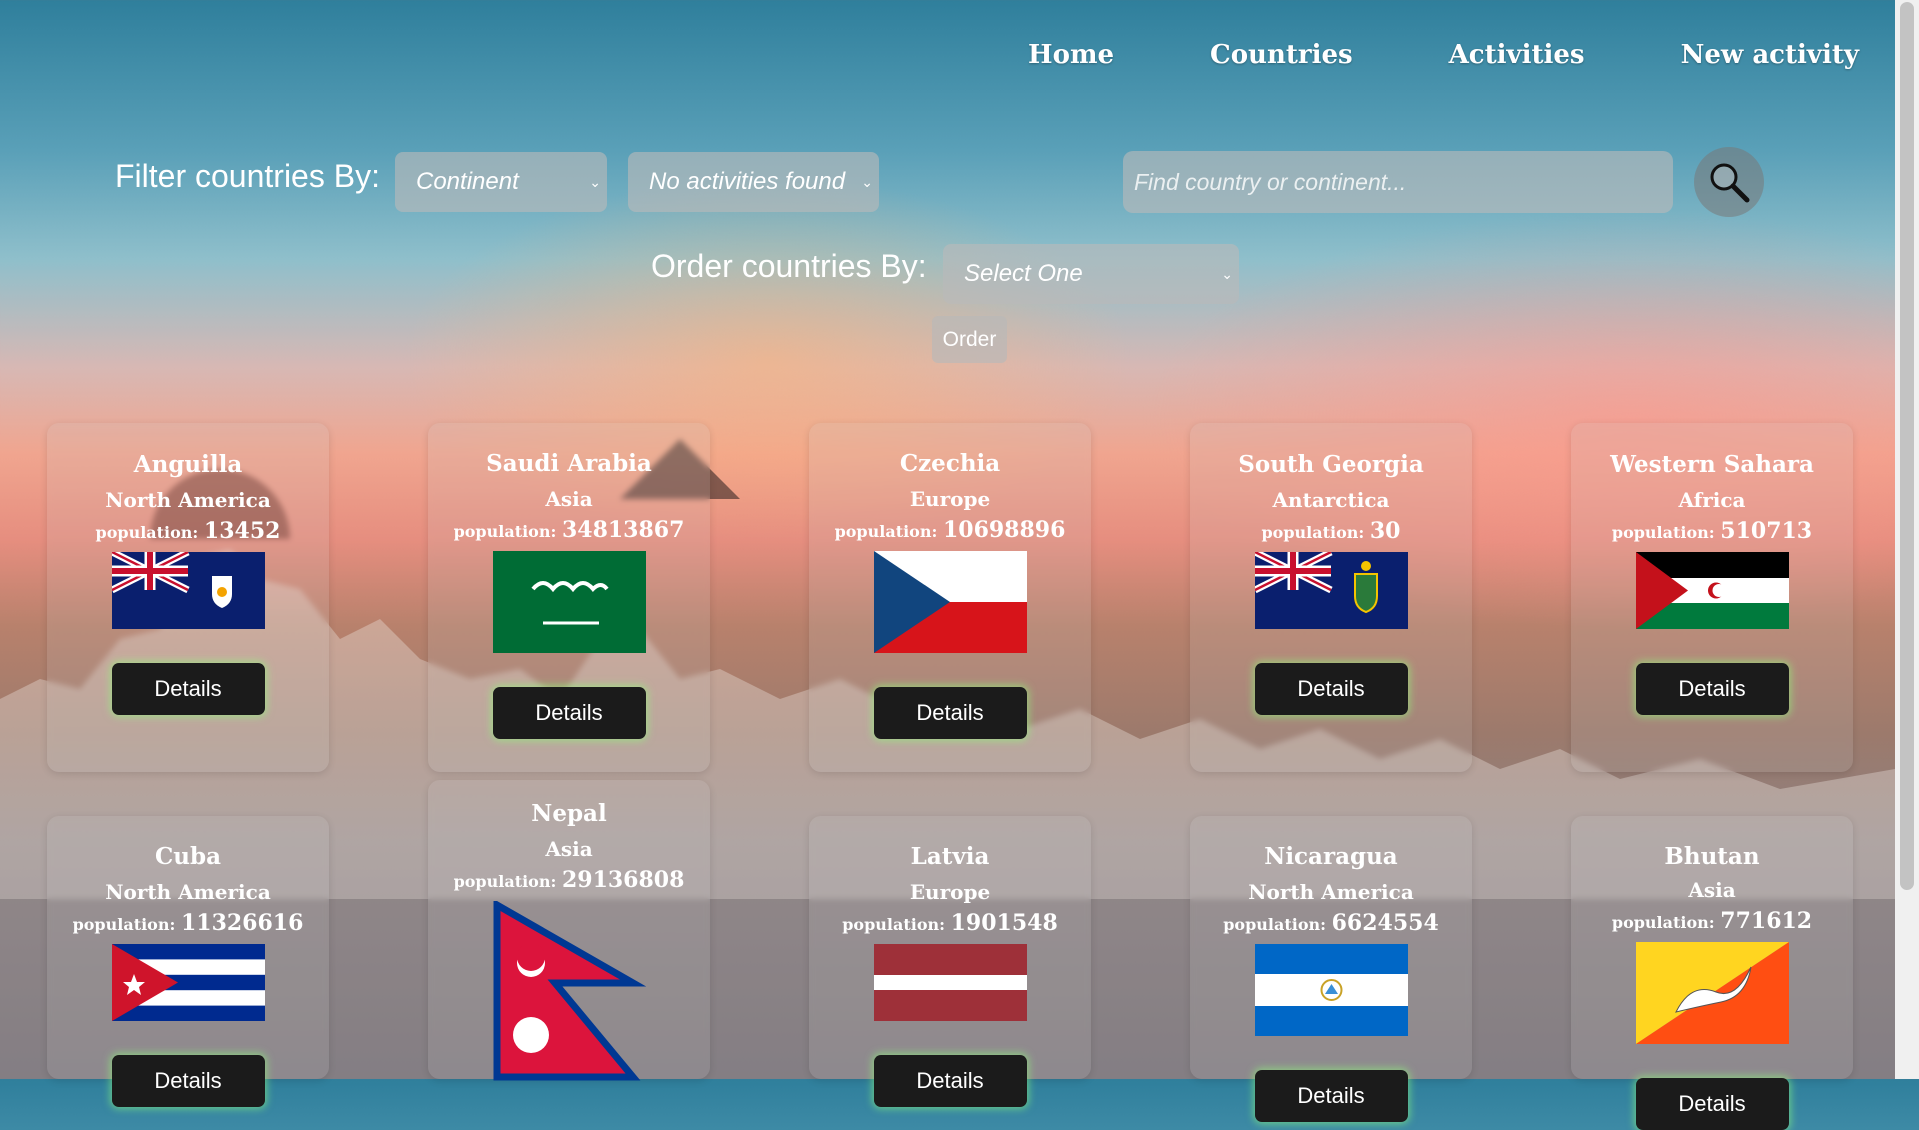  What do you see at coordinates (569, 602) in the screenshot?
I see `saudi-arabia-flag` at bounding box center [569, 602].